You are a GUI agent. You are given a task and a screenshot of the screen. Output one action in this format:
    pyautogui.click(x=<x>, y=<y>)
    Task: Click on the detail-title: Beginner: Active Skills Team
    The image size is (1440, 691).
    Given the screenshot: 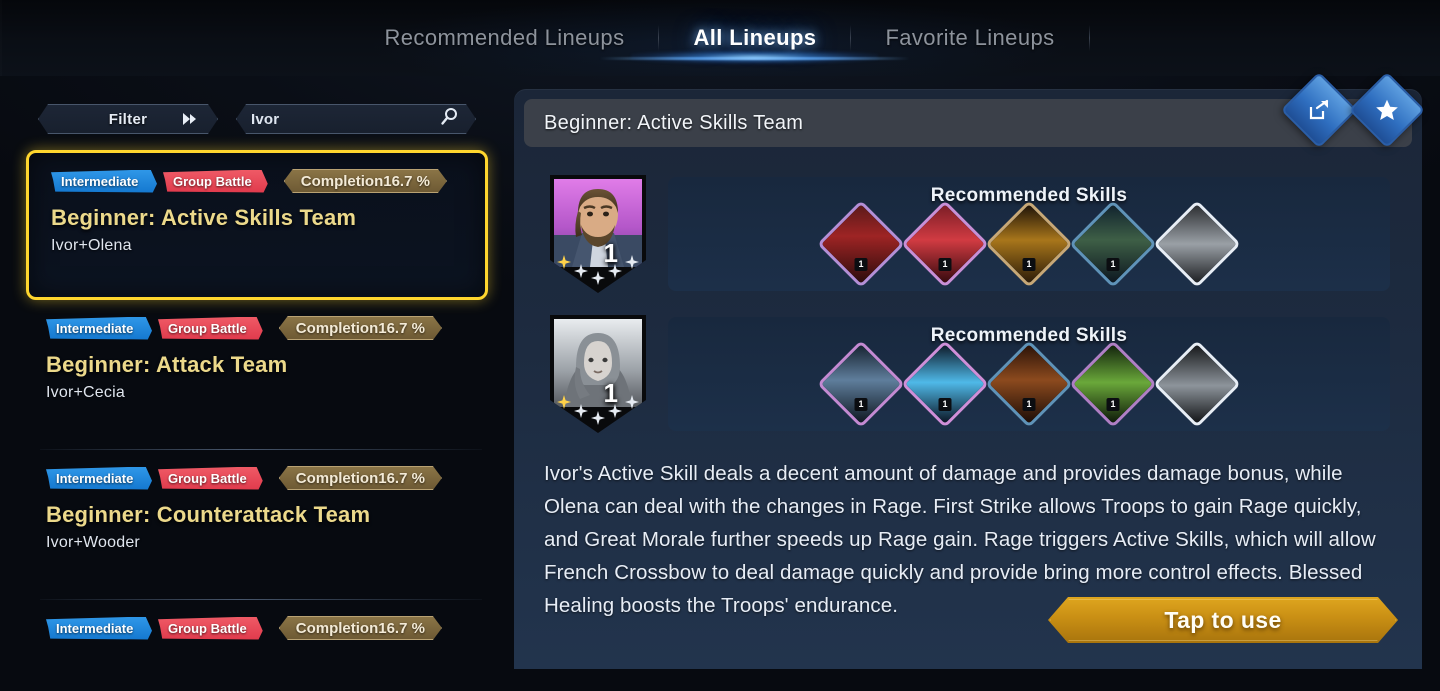 What is the action you would take?
    pyautogui.click(x=674, y=122)
    